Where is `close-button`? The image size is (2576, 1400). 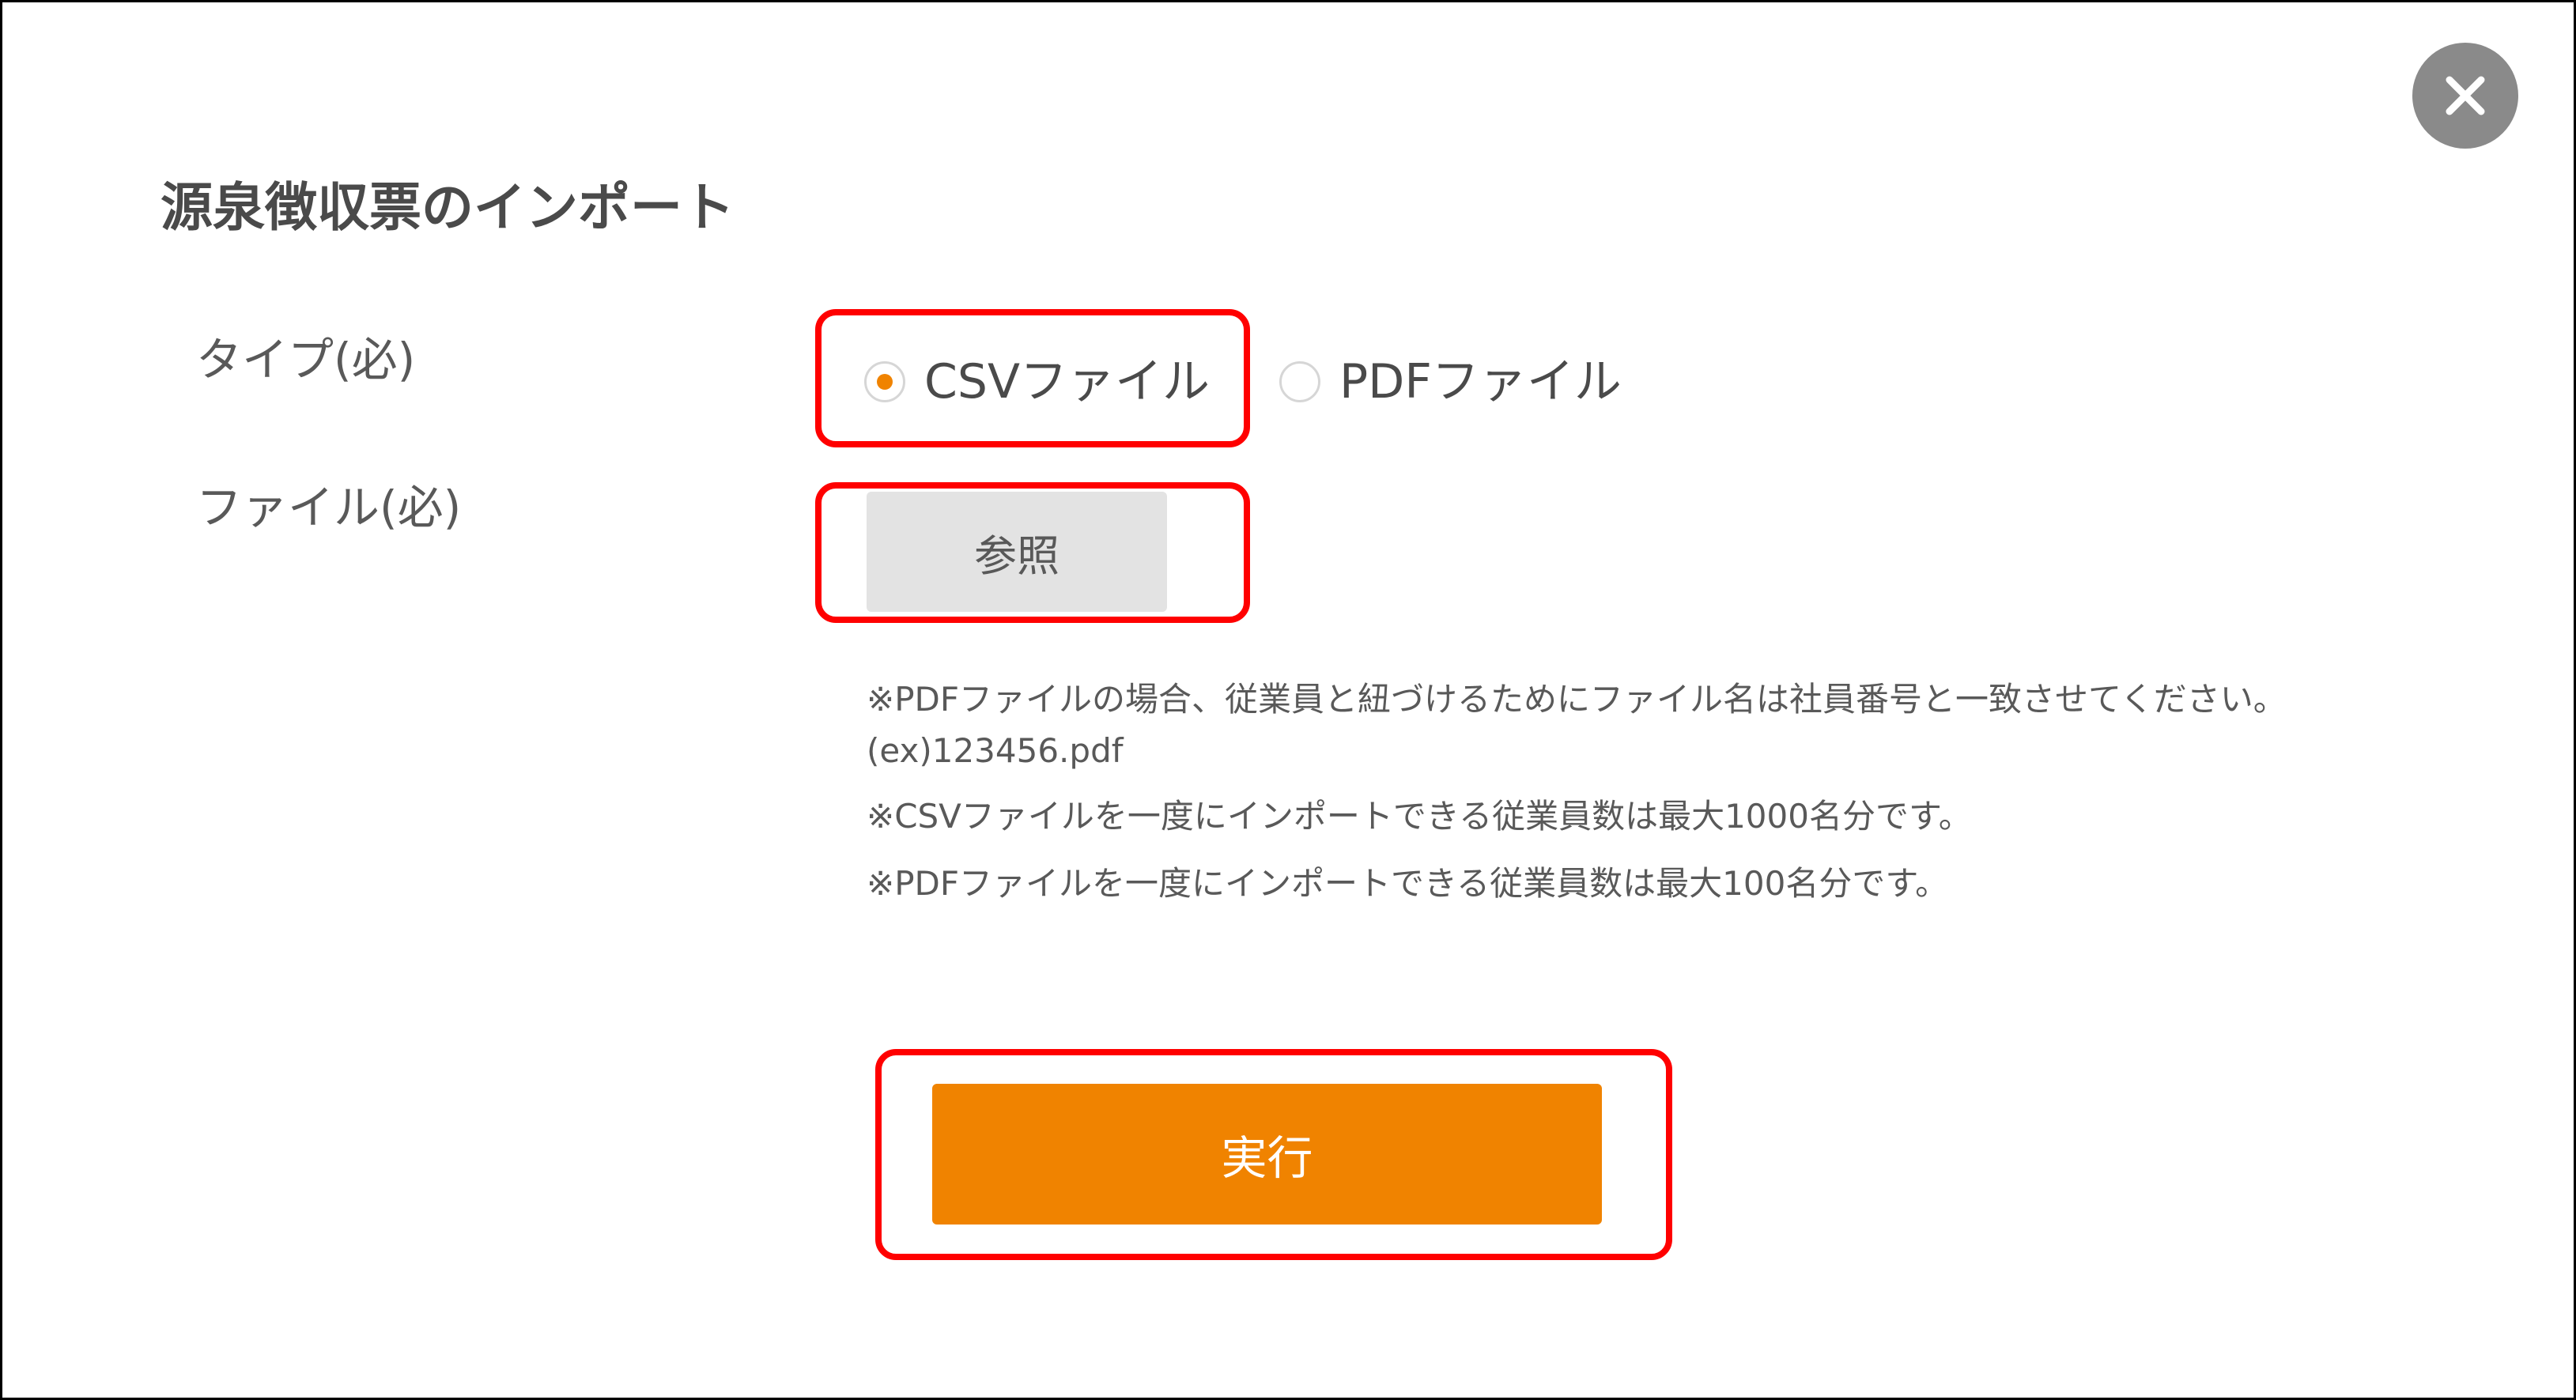 close-button is located at coordinates (2465, 96).